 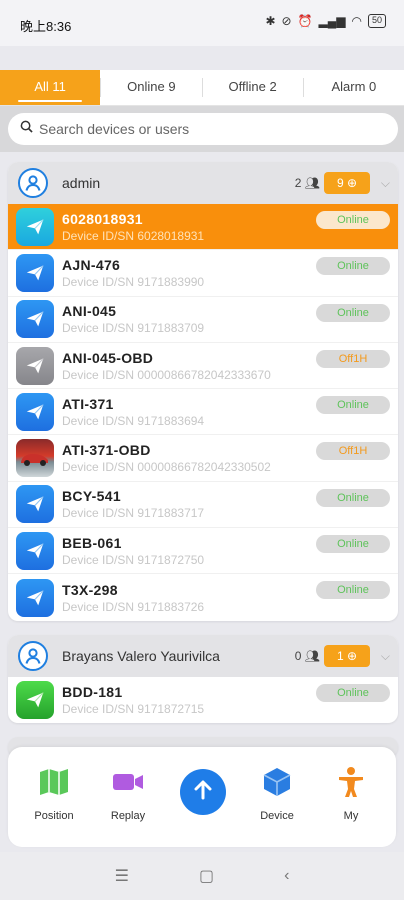 I want to click on search-icon, so click(x=26, y=129).